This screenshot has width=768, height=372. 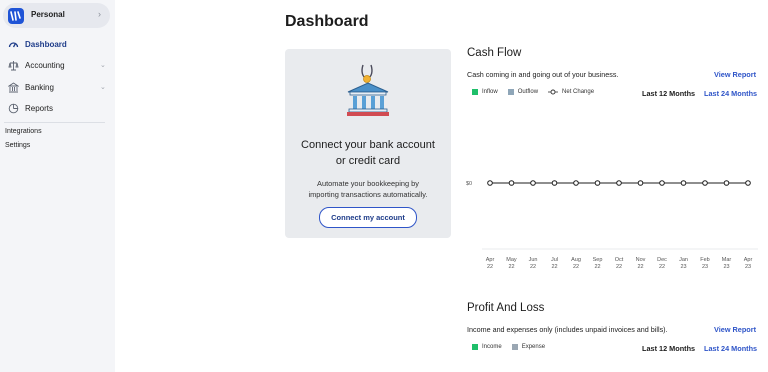 I want to click on legend-label: Outflow, so click(x=528, y=92).